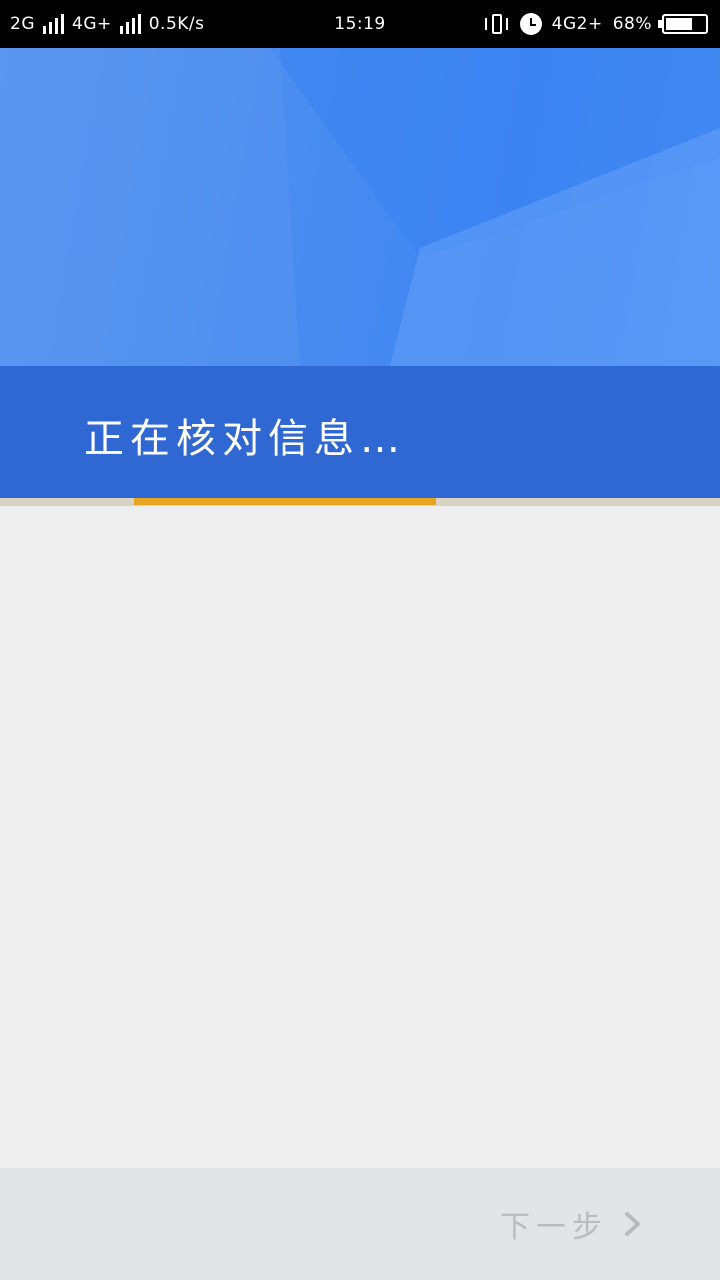 The image size is (720, 1280). I want to click on progress-bar, so click(360, 502).